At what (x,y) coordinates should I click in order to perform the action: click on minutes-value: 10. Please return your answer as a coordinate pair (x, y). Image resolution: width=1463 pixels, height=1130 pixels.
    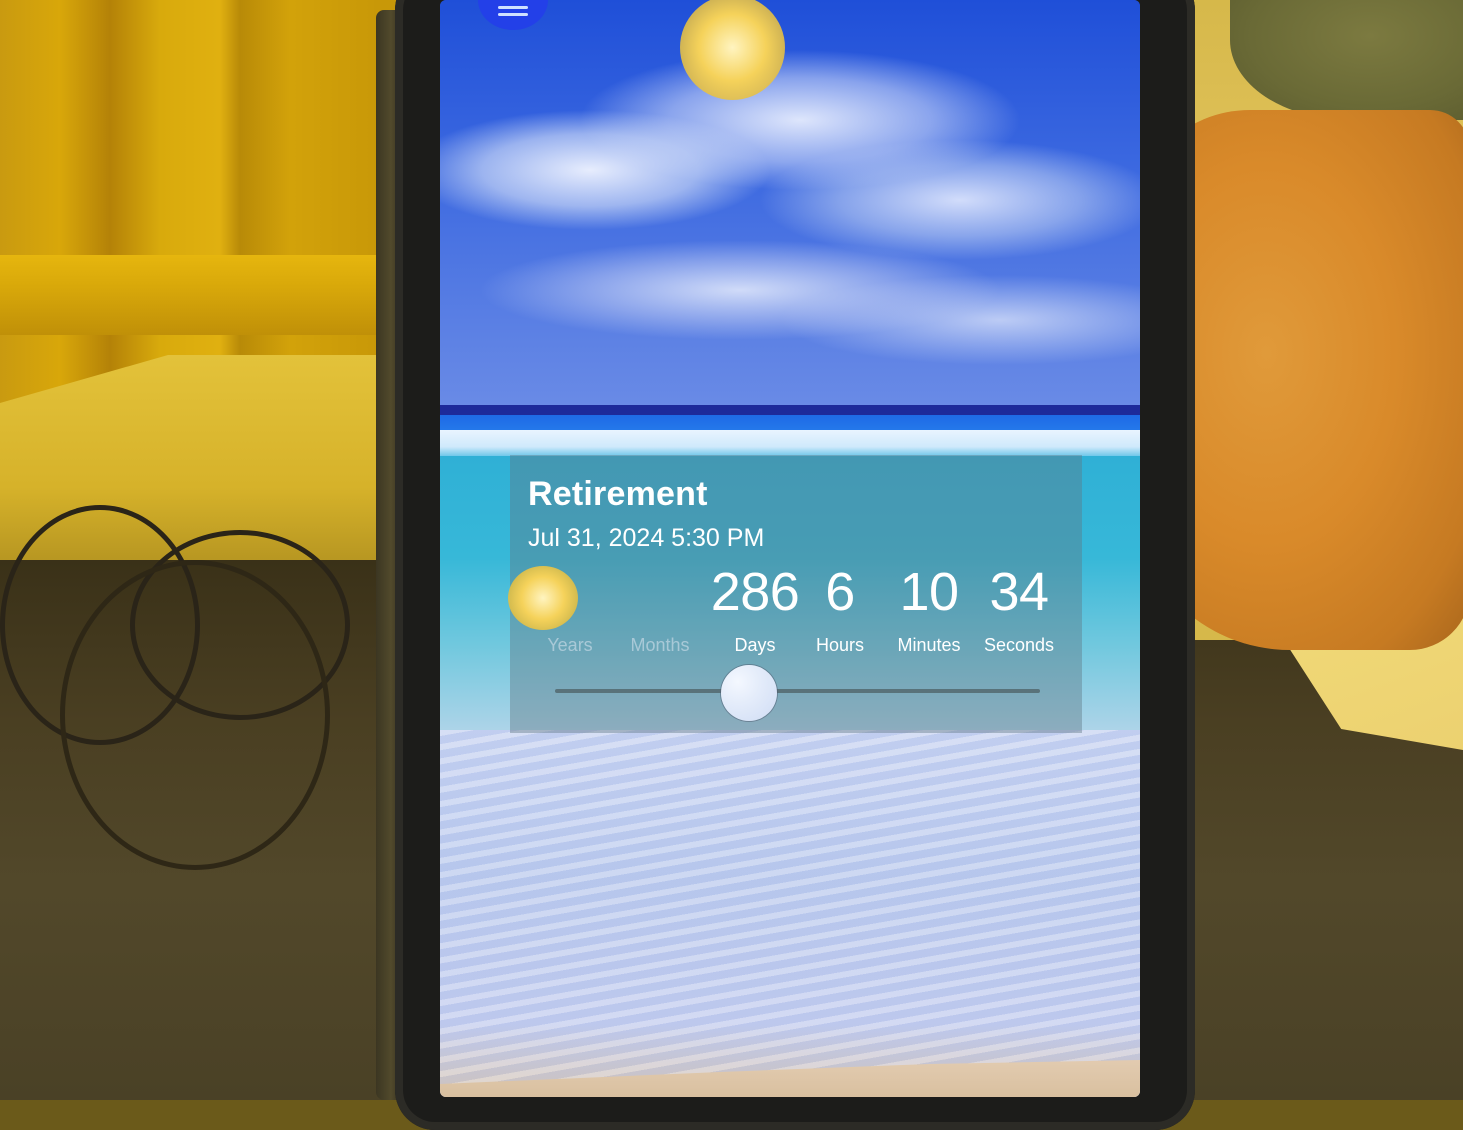
    Looking at the image, I should click on (929, 592).